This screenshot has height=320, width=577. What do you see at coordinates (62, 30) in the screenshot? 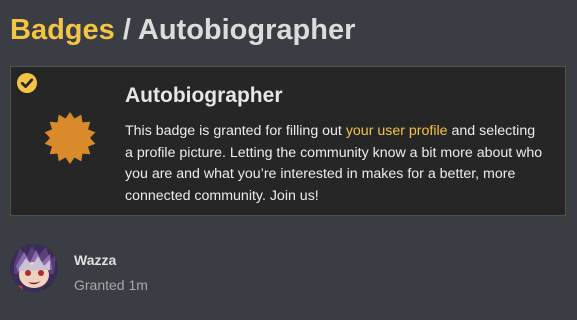
I see `breadcrumb-badges-link: Badges` at bounding box center [62, 30].